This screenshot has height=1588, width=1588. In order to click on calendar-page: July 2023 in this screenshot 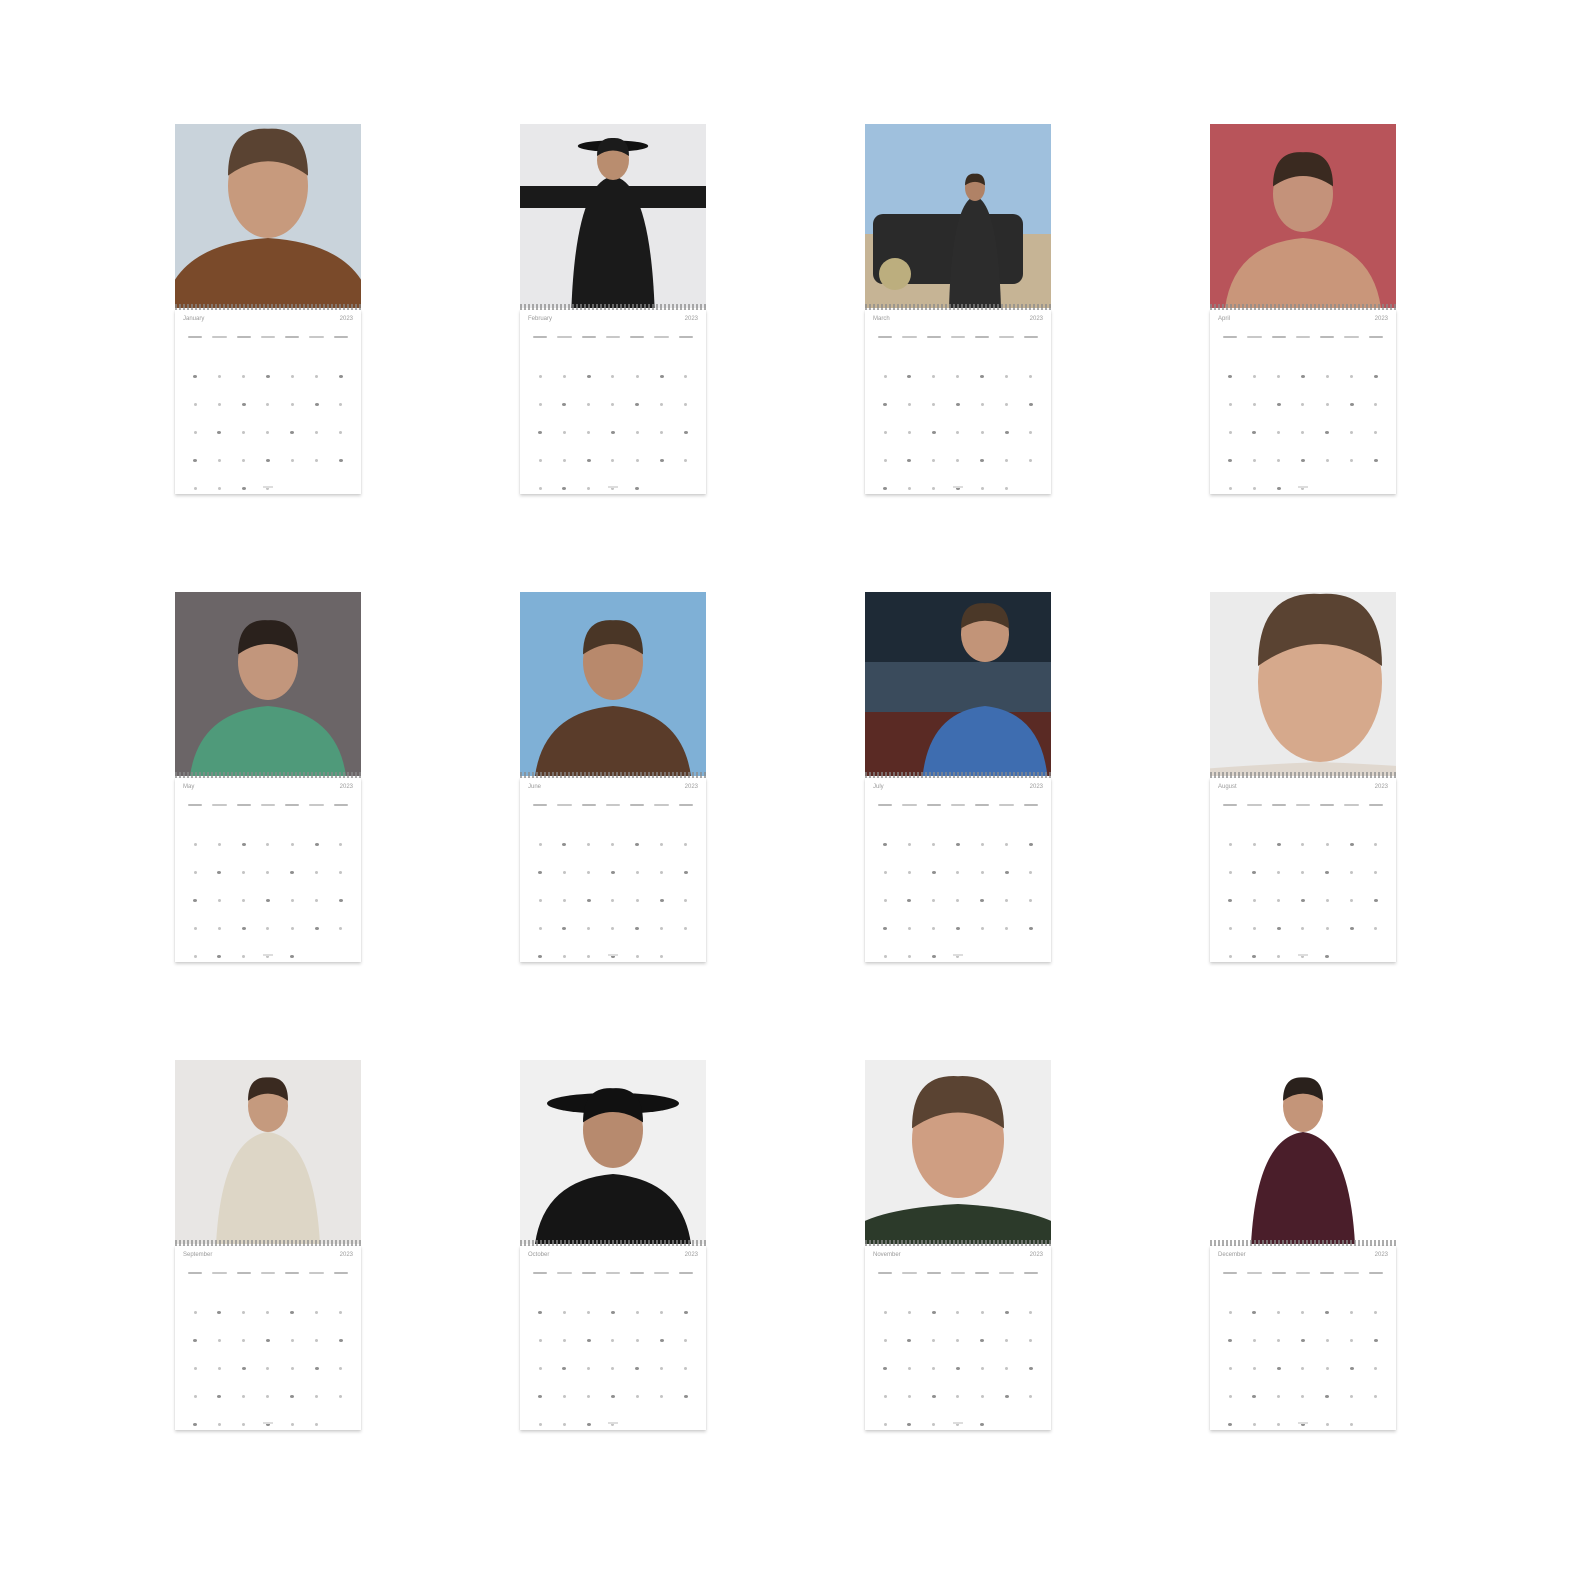, I will do `click(958, 870)`.